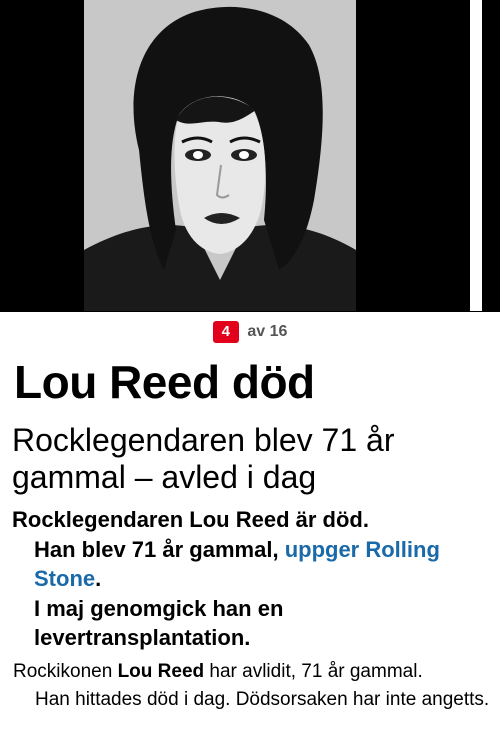  I want to click on lead-paragraph-2-end: ., so click(98, 578).